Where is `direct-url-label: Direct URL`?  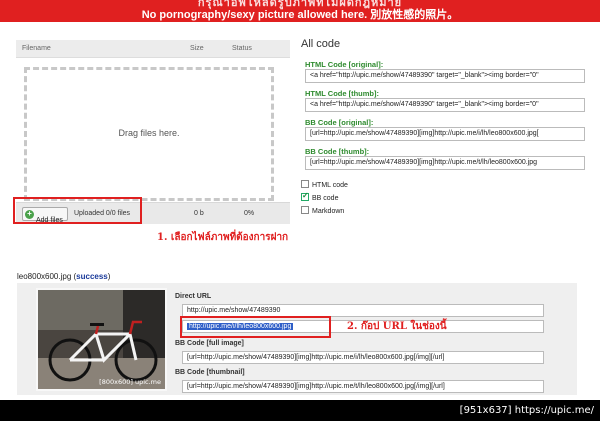
direct-url-label: Direct URL is located at coordinates (193, 296).